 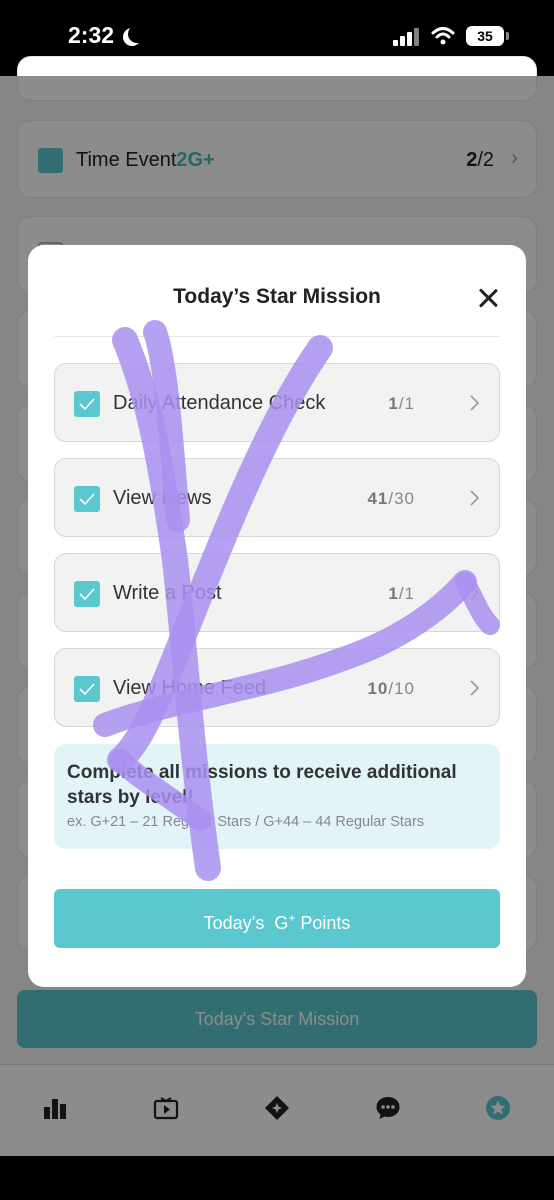 What do you see at coordinates (406, 37) in the screenshot?
I see `signal-icon` at bounding box center [406, 37].